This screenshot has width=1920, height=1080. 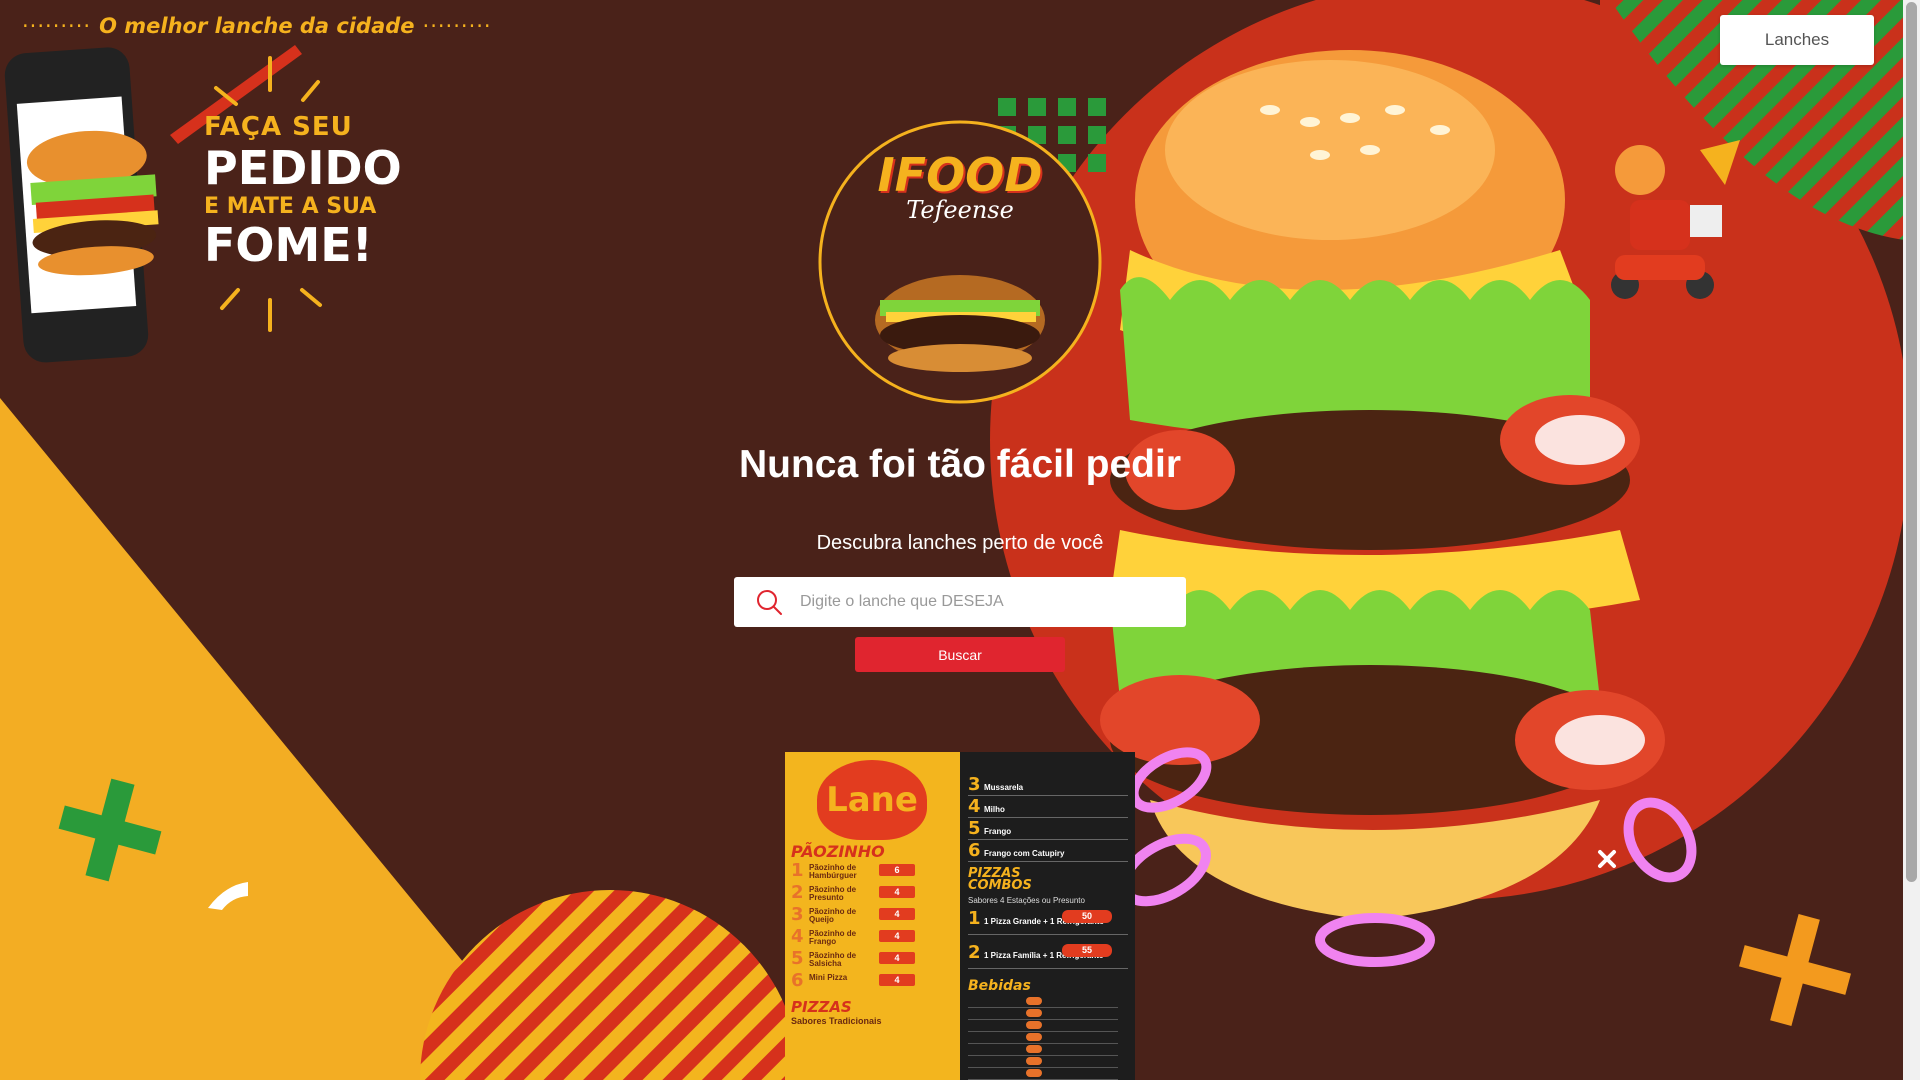 What do you see at coordinates (57, 26) in the screenshot?
I see `tagline-dots-left: ·········` at bounding box center [57, 26].